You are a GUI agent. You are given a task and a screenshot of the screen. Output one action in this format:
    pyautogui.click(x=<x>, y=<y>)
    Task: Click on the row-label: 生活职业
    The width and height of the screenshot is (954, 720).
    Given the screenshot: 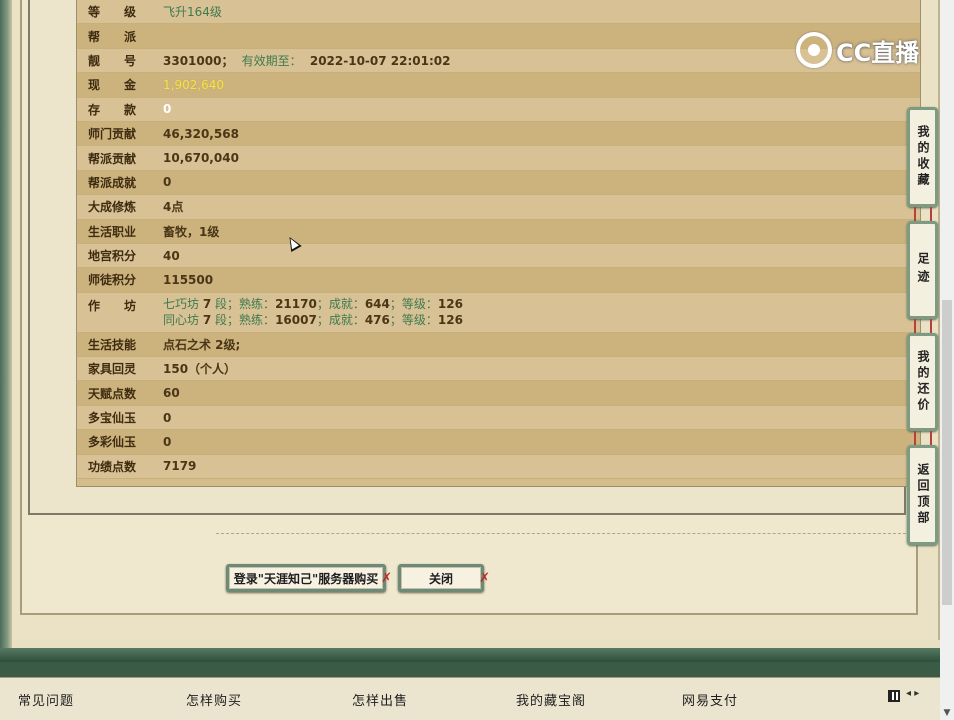 What is the action you would take?
    pyautogui.click(x=112, y=231)
    